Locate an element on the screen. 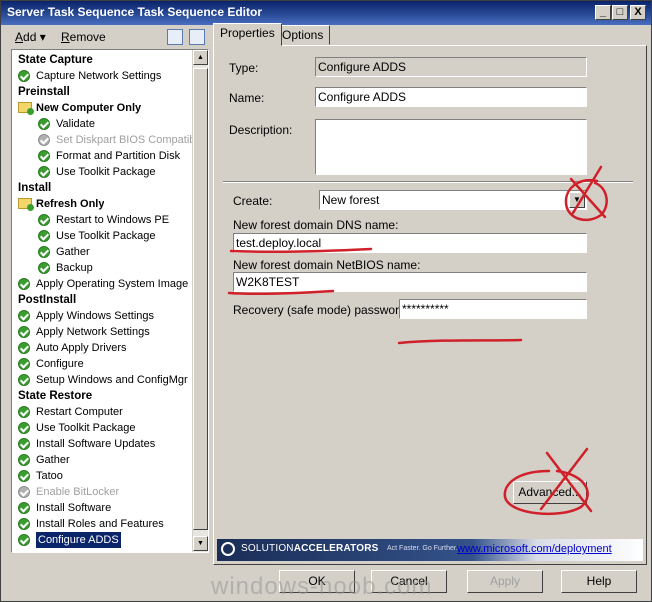 Image resolution: width=652 pixels, height=602 pixels. name-input: Configure ADDS is located at coordinates (451, 97).